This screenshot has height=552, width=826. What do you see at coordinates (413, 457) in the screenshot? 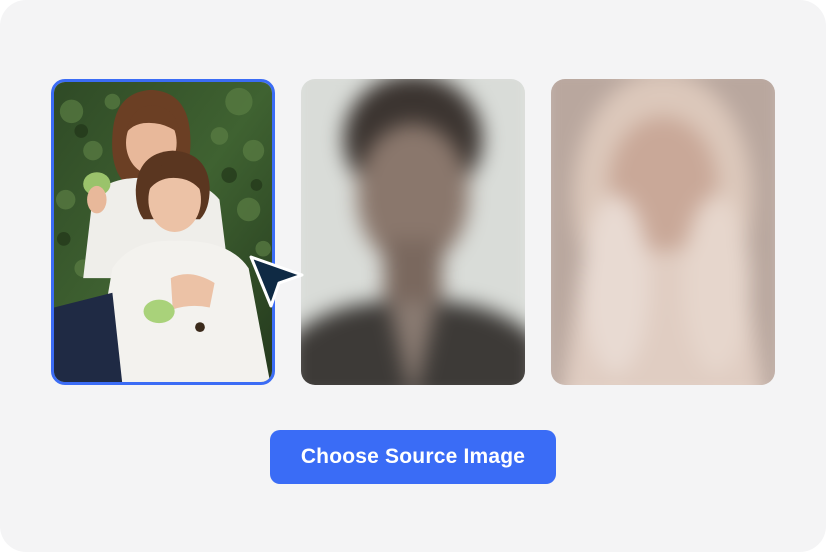
I see `choose-source-image-button: Choose Source Image` at bounding box center [413, 457].